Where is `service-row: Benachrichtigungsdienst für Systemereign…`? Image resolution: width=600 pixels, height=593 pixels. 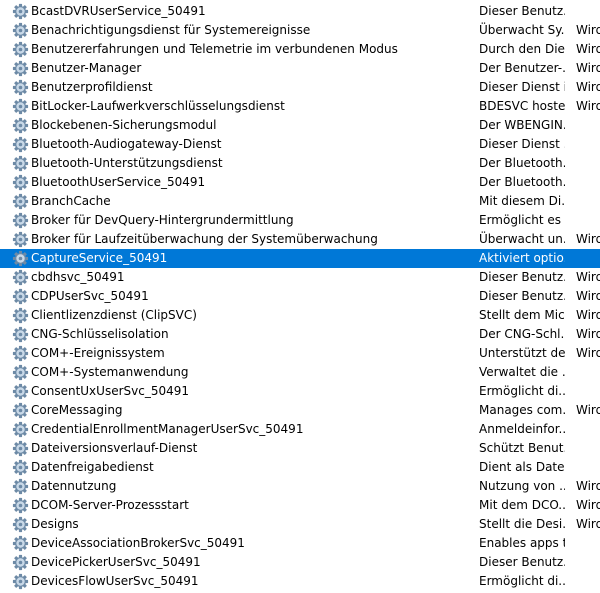 service-row: Benachrichtigungsdienst für Systemereign… is located at coordinates (300, 30).